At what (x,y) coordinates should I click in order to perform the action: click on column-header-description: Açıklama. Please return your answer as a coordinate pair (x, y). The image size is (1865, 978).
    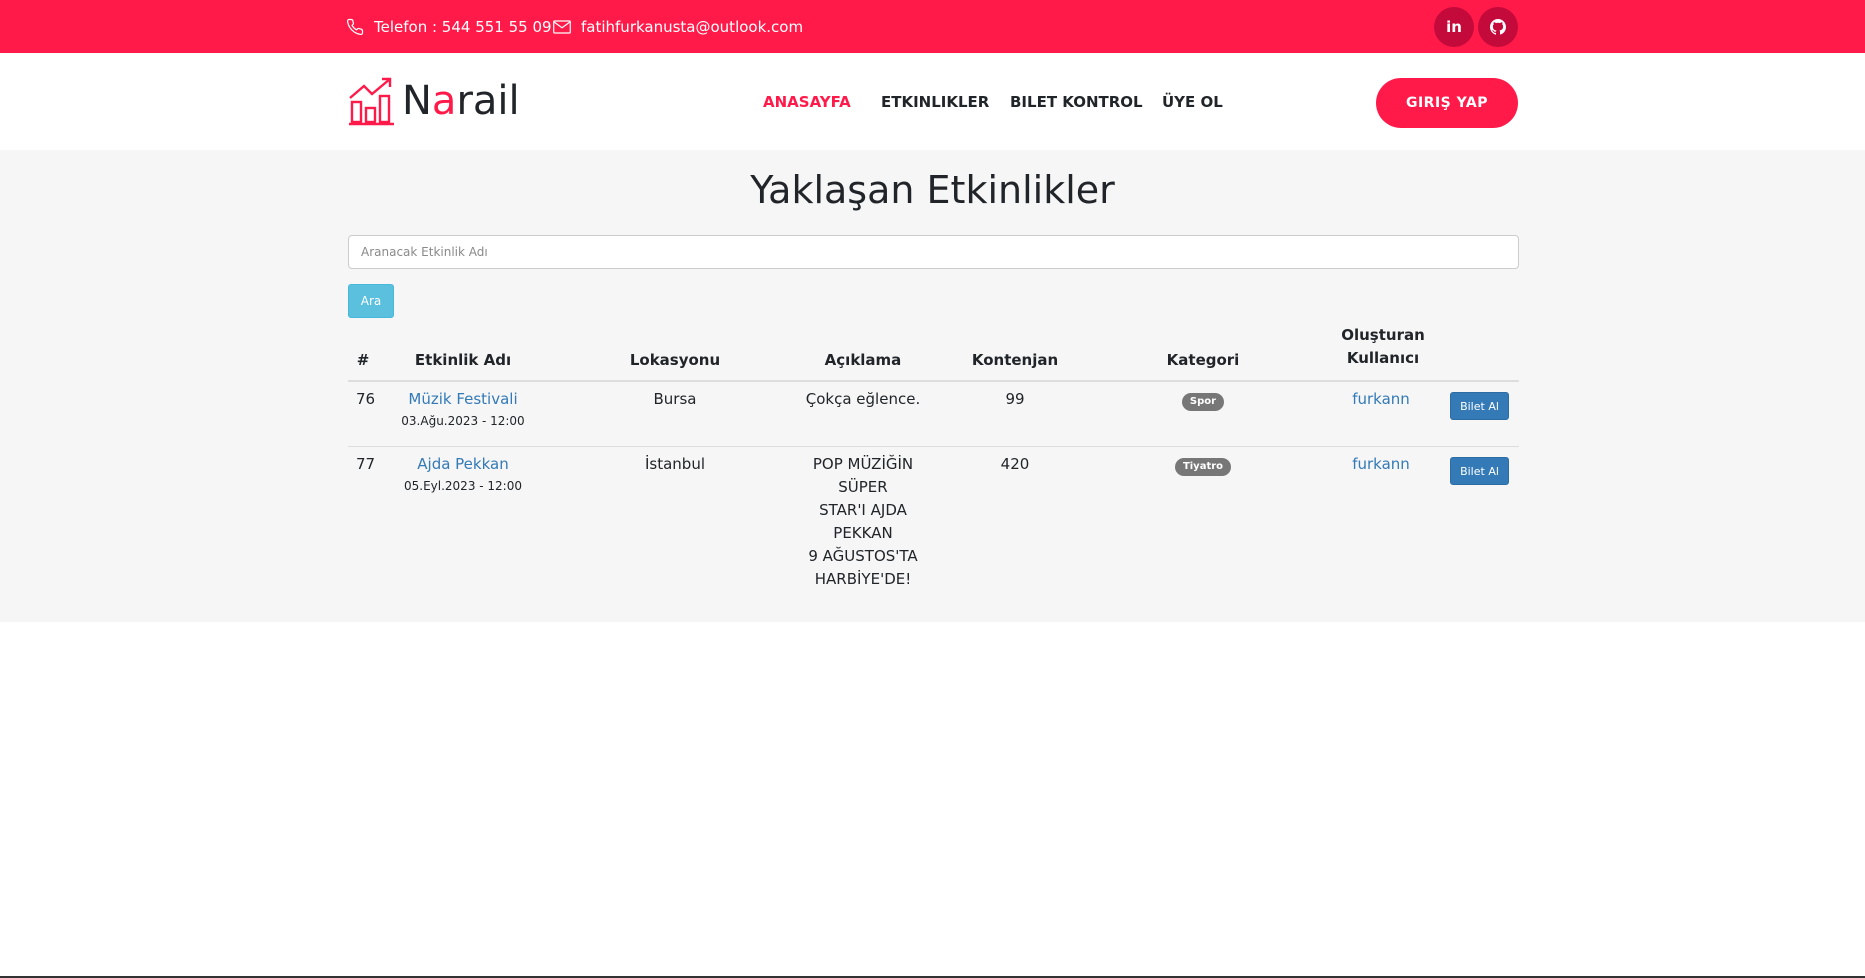
    Looking at the image, I should click on (863, 360).